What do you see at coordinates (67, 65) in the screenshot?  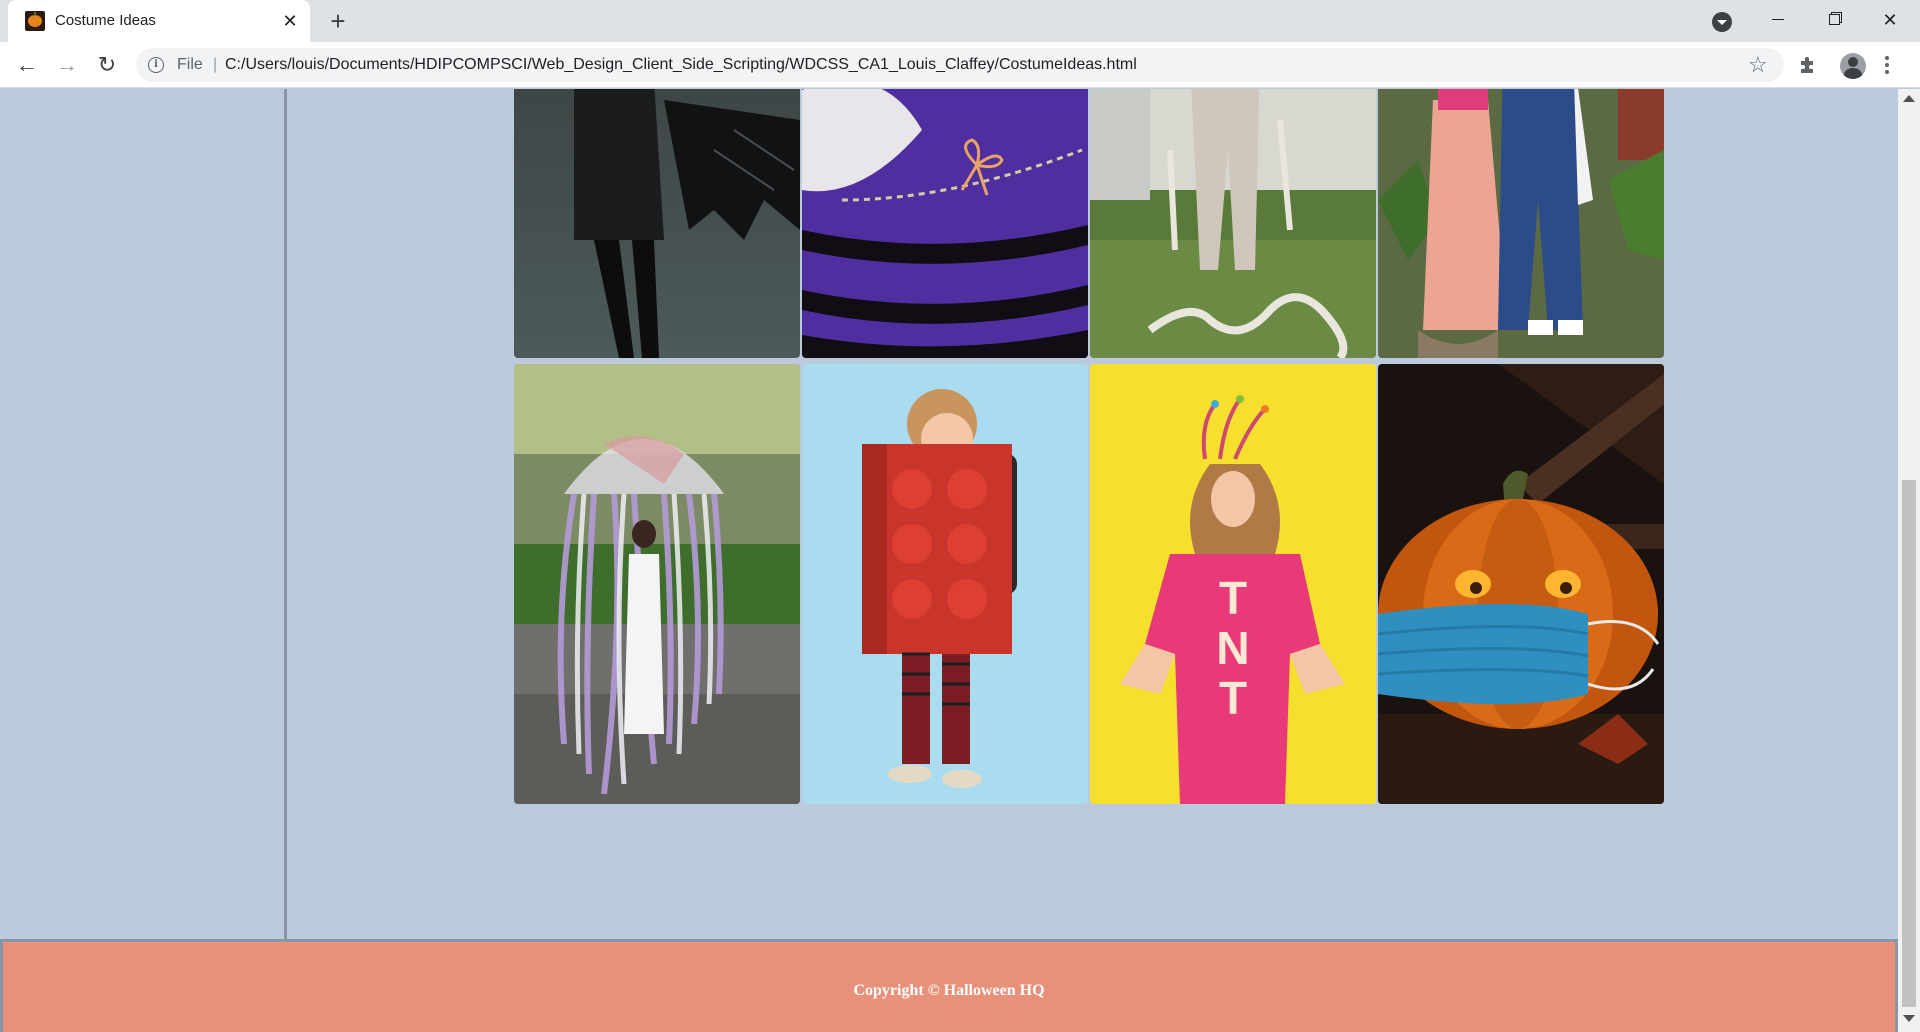 I see `forward-button: →` at bounding box center [67, 65].